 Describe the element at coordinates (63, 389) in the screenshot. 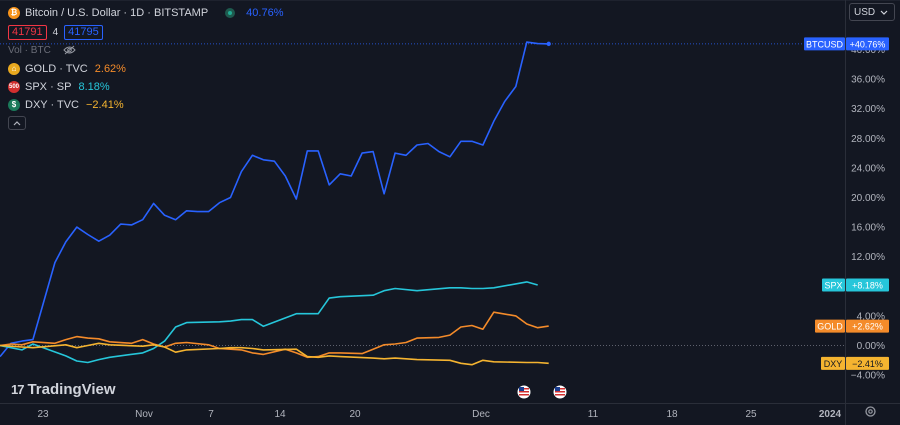

I see `tradingview-logo: 17 TradingView` at that location.